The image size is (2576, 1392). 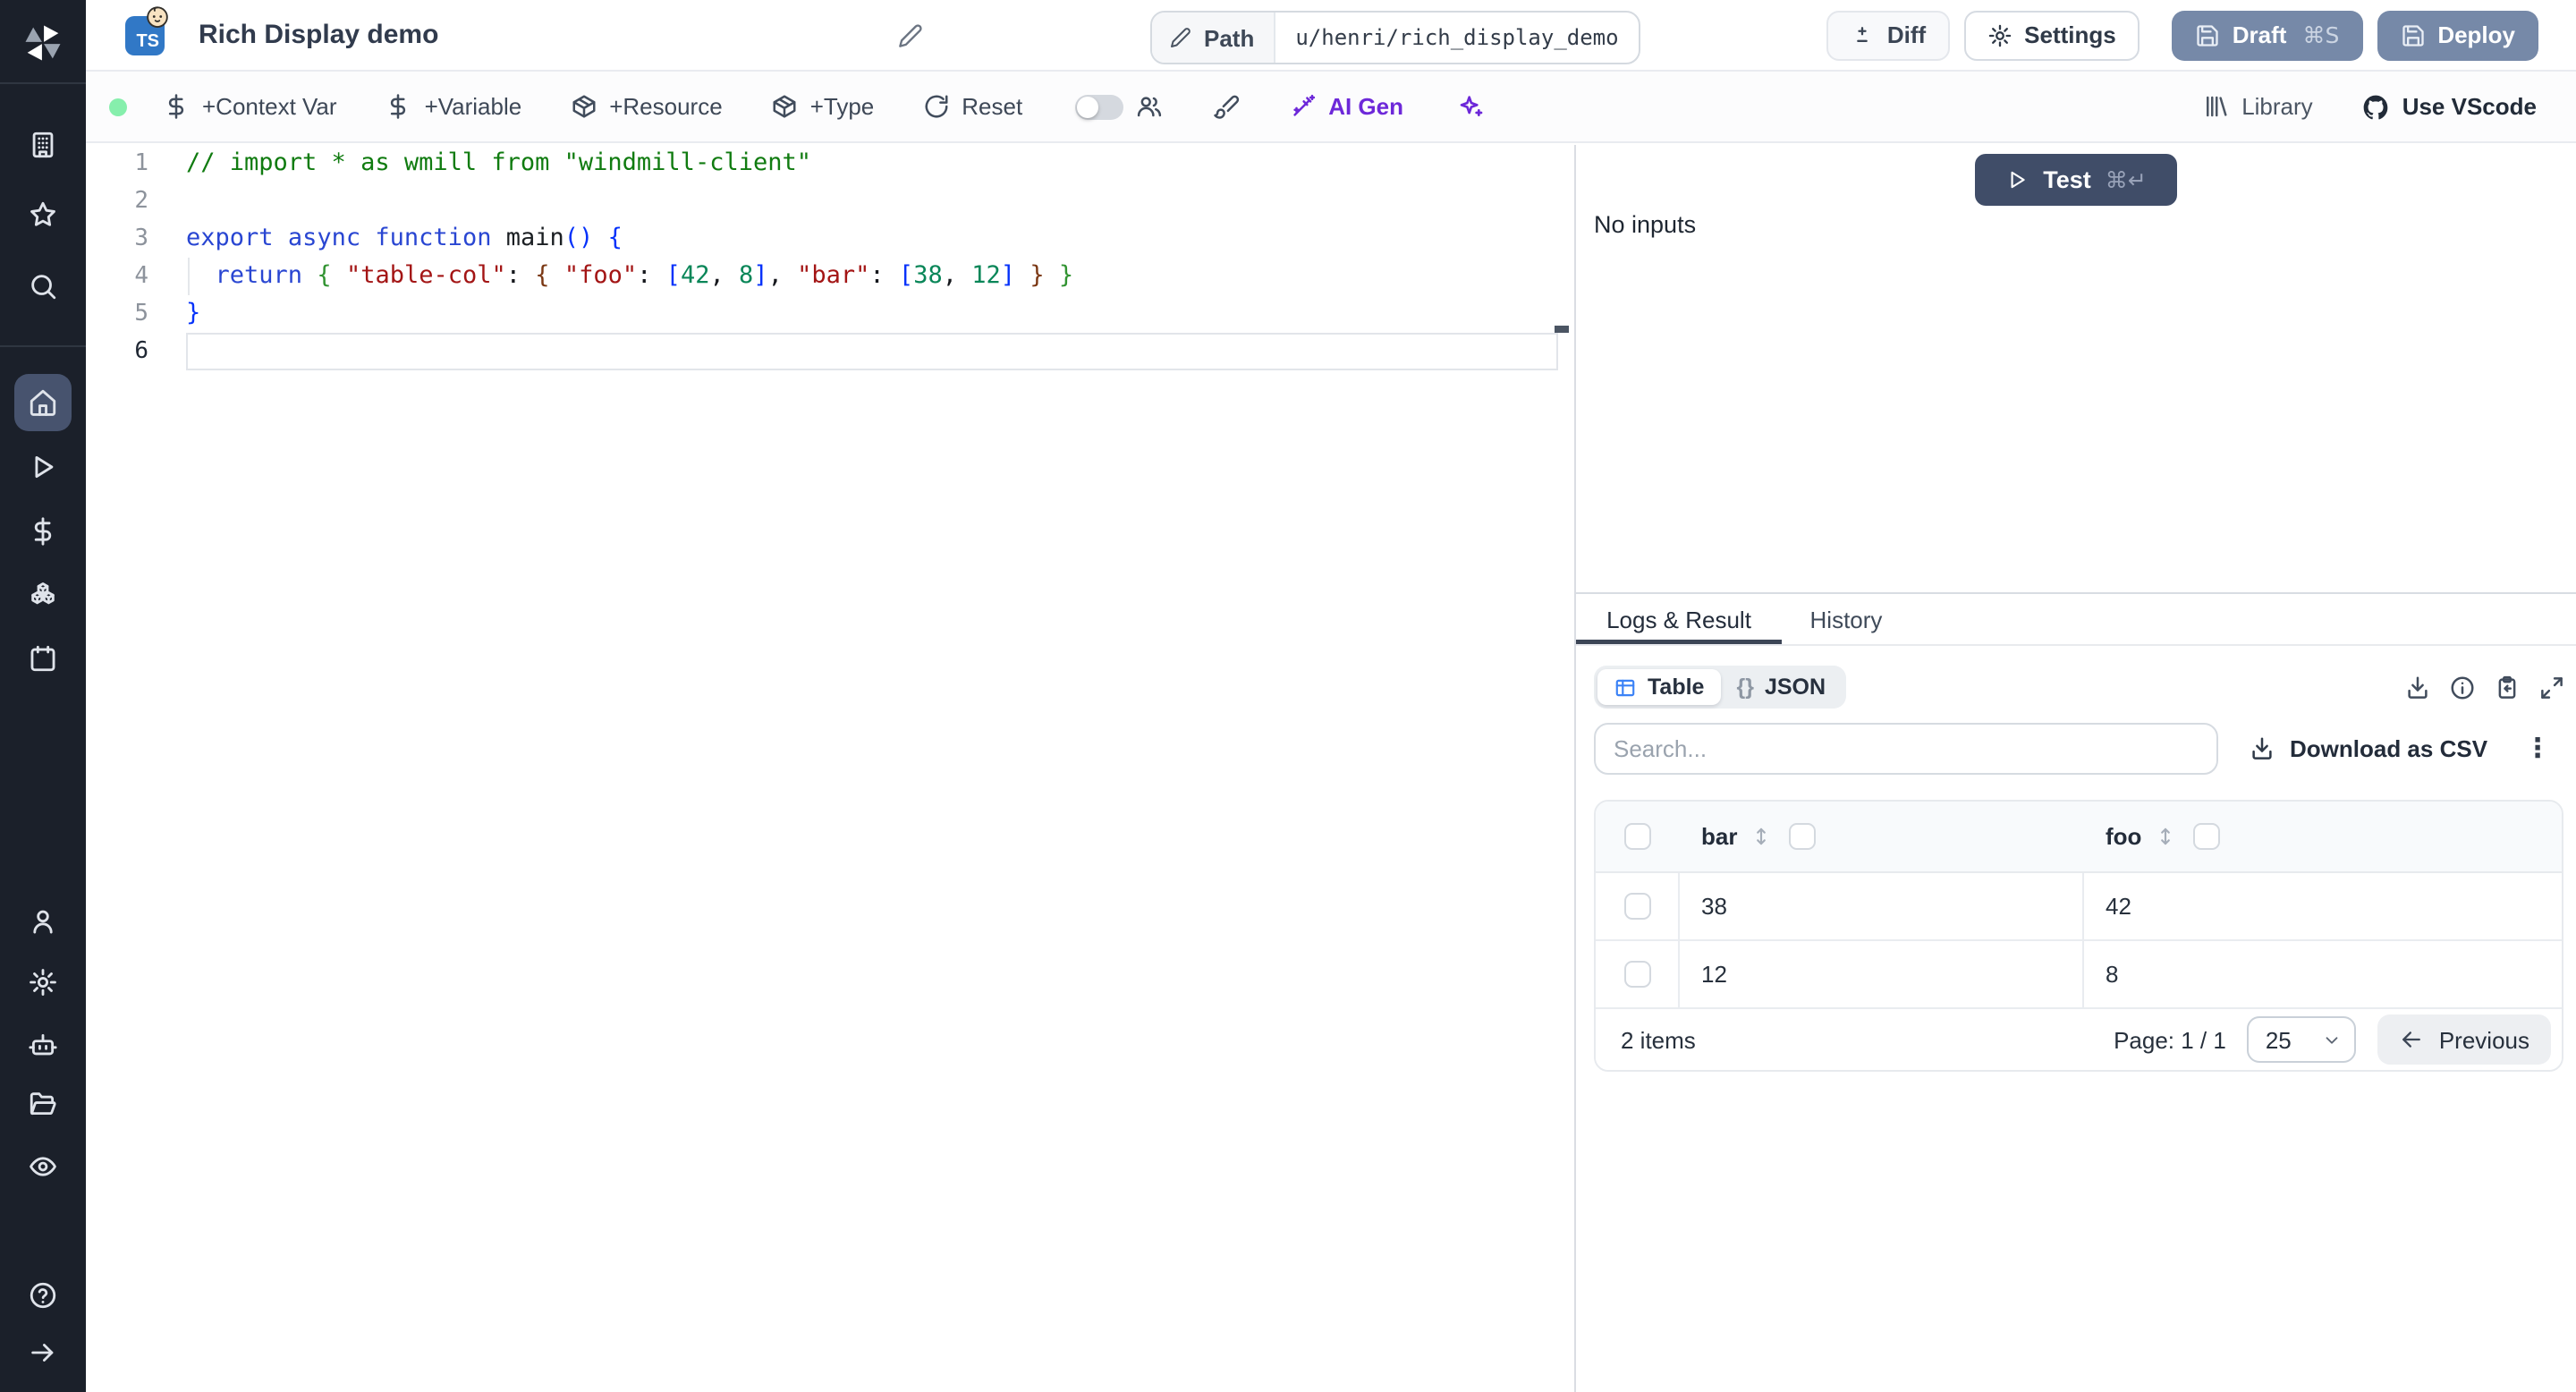 I want to click on page-title: Rich Display demo, so click(x=319, y=35).